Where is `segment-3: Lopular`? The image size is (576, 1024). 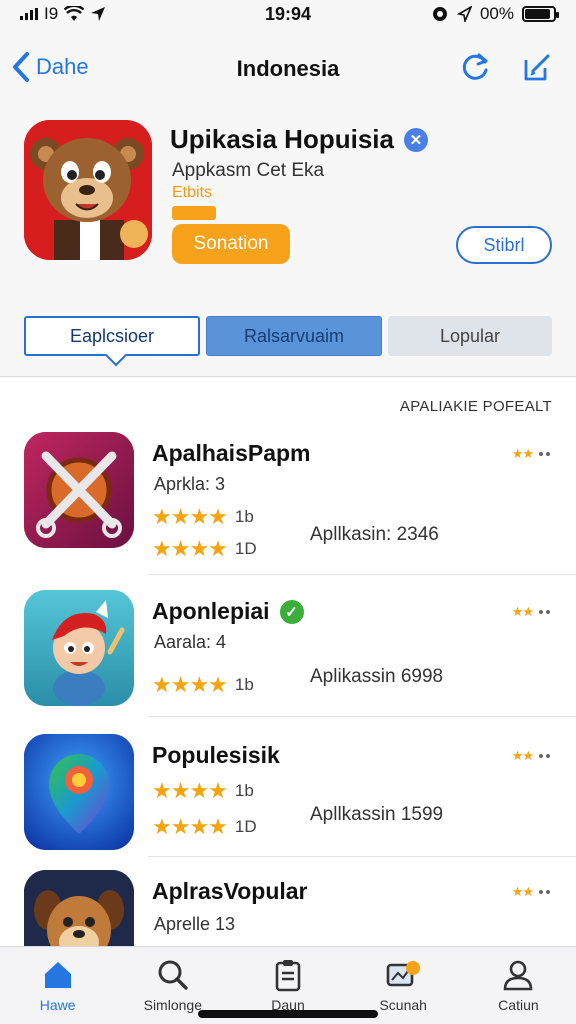 segment-3: Lopular is located at coordinates (470, 336).